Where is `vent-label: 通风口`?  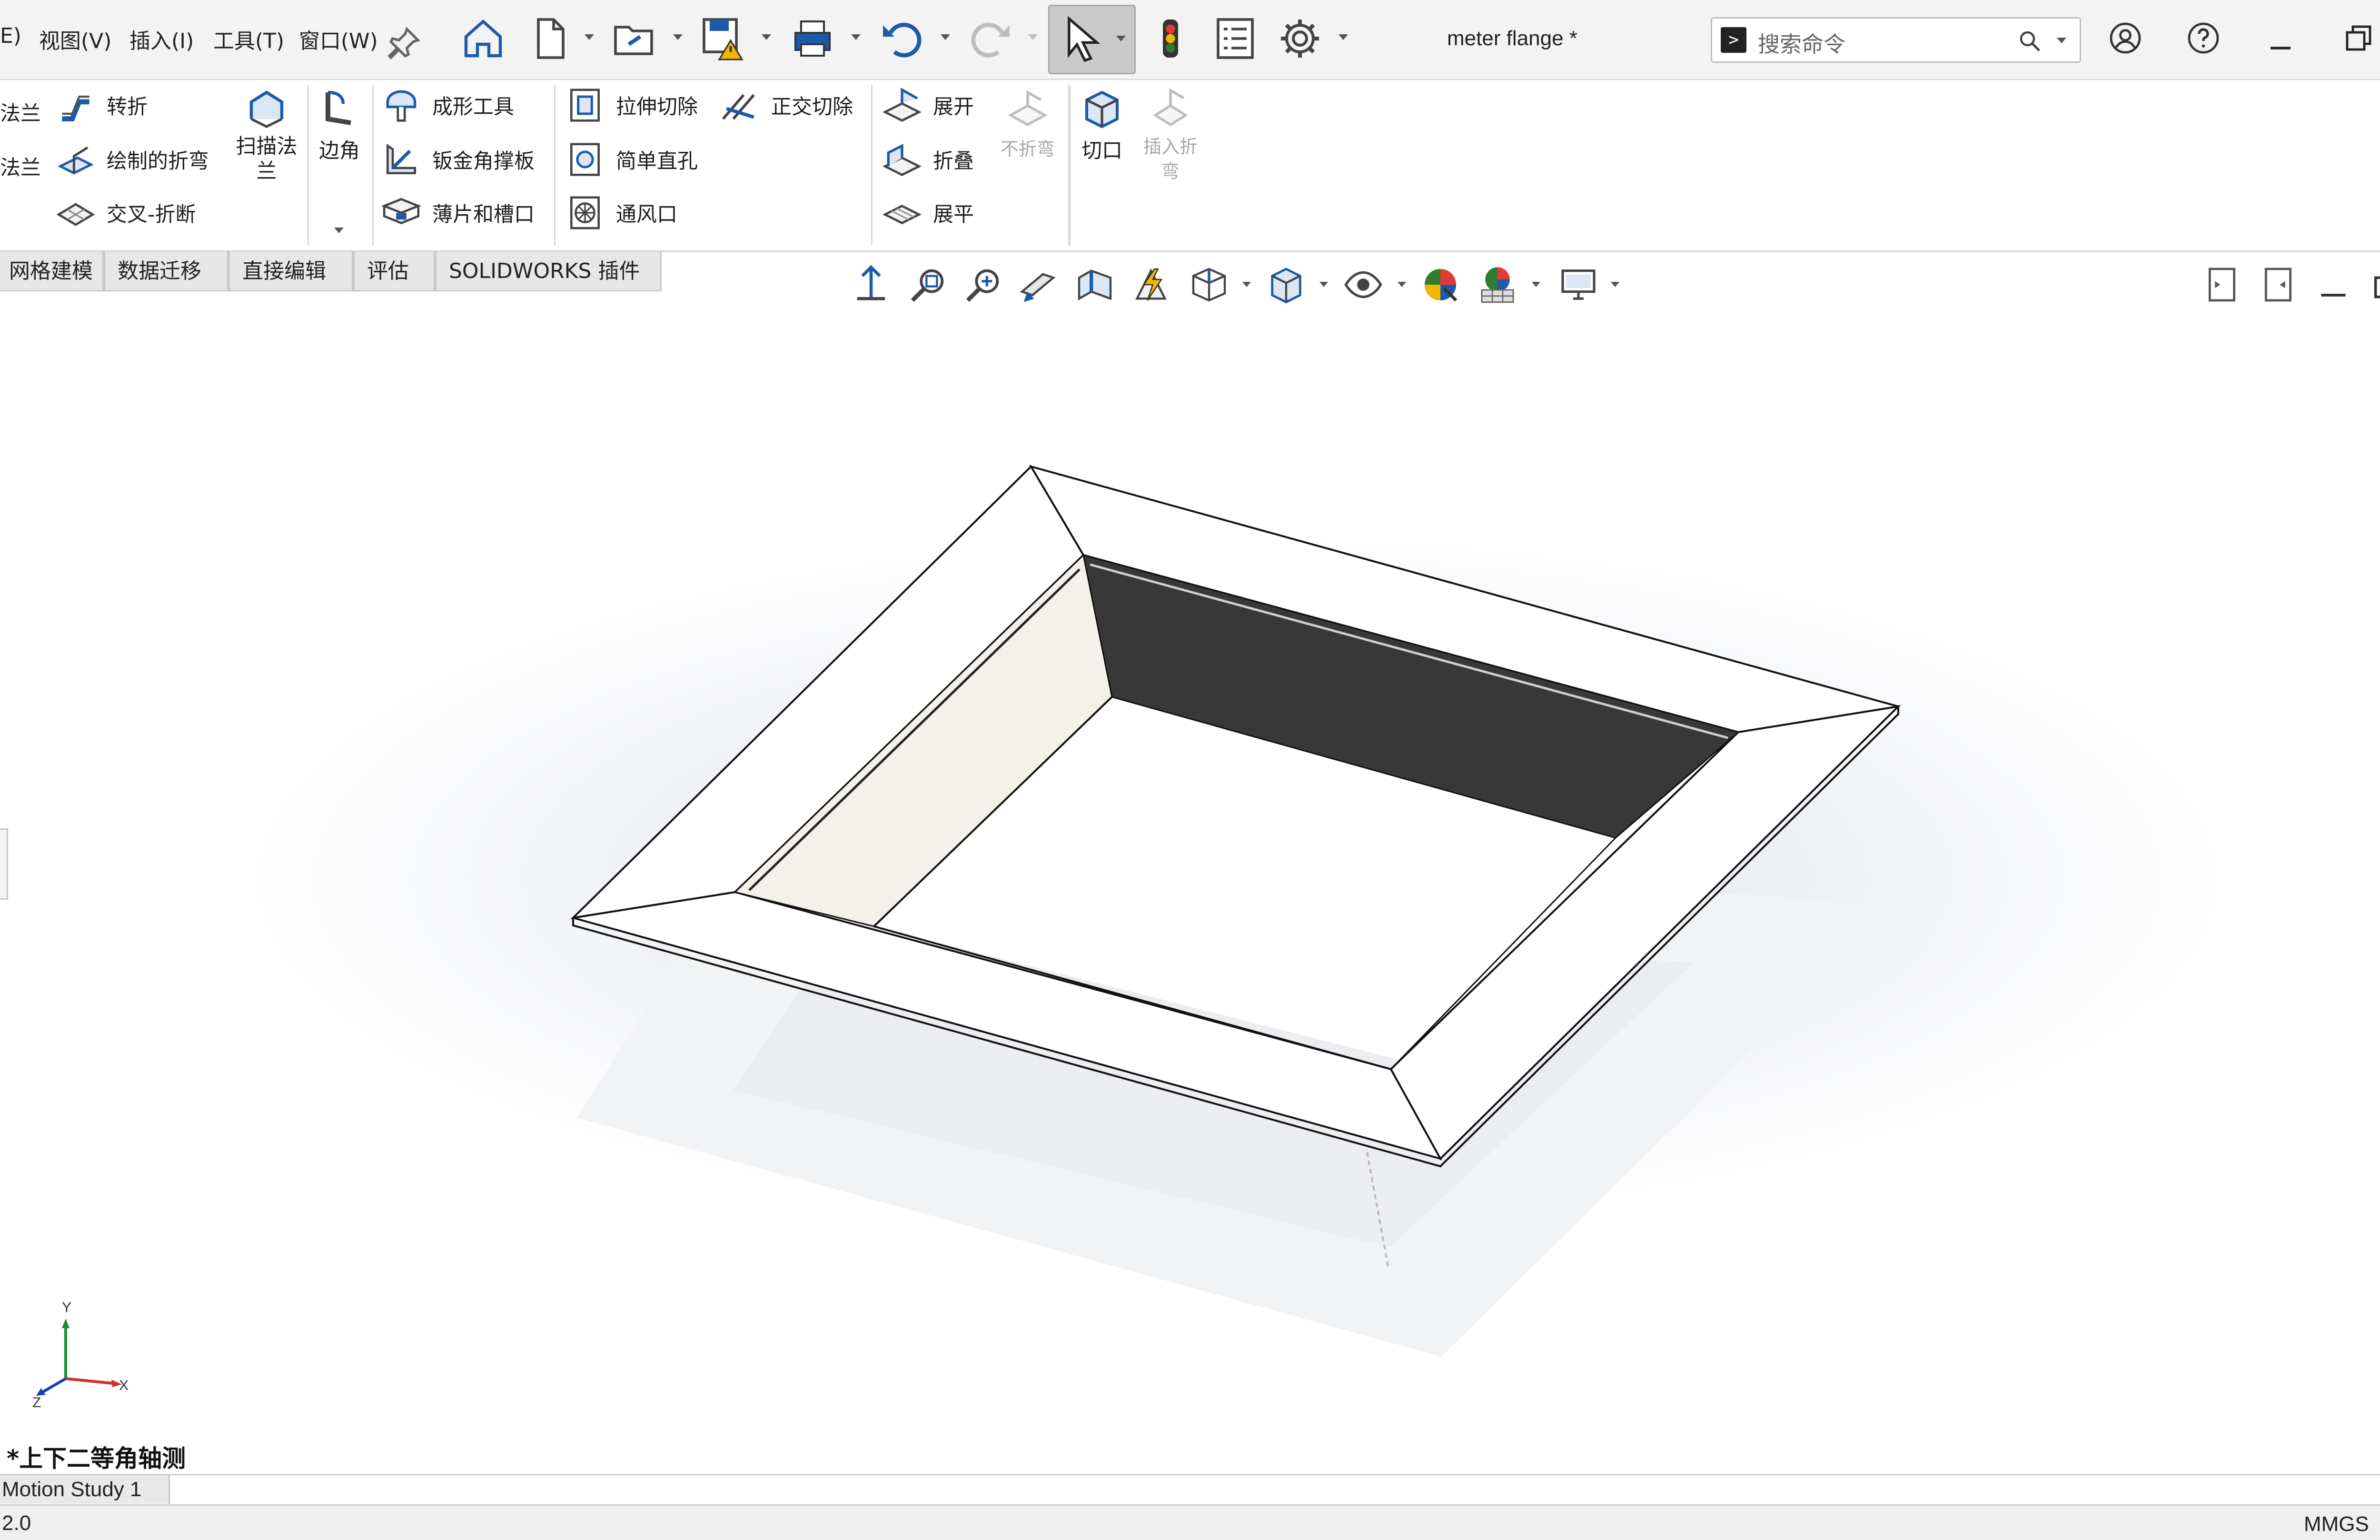
vent-label: 通风口 is located at coordinates (646, 215).